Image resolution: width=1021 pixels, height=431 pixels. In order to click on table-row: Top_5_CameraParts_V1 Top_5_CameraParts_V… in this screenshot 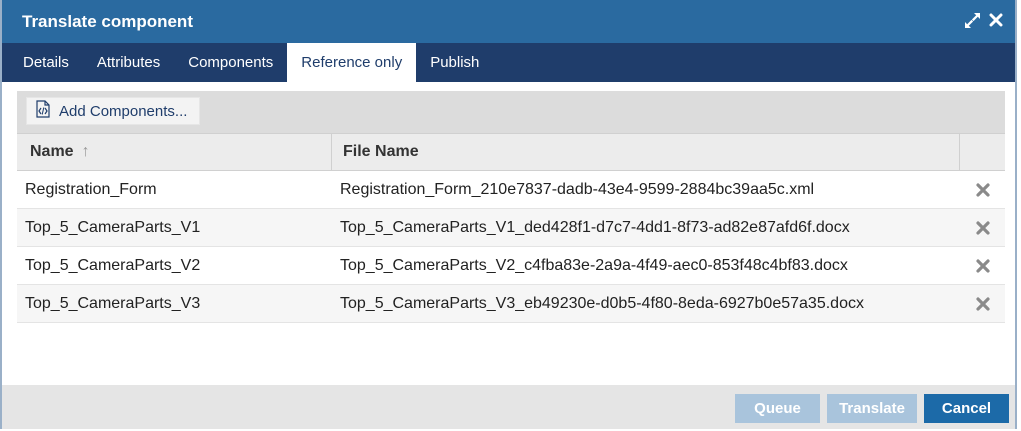, I will do `click(511, 228)`.